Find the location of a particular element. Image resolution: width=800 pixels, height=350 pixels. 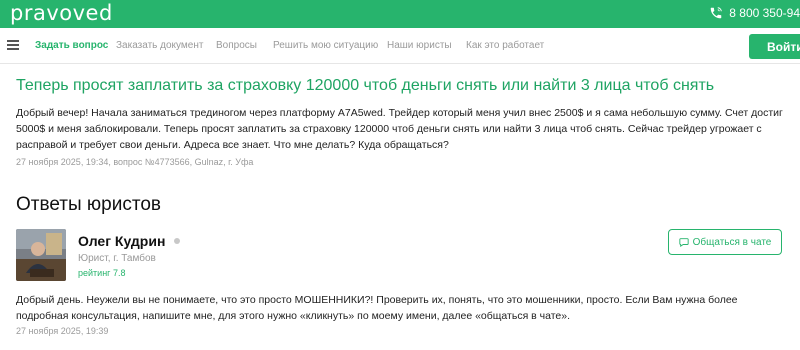

chat-button-label: Общаться в чате is located at coordinates (732, 242).